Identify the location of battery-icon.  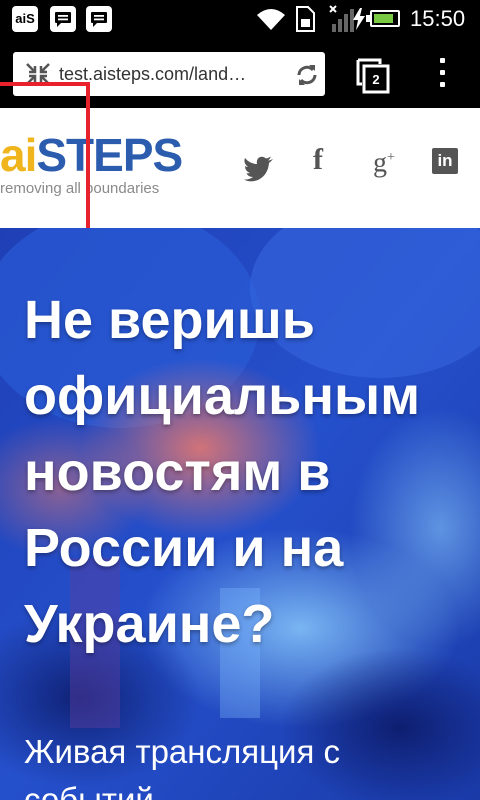
(385, 18).